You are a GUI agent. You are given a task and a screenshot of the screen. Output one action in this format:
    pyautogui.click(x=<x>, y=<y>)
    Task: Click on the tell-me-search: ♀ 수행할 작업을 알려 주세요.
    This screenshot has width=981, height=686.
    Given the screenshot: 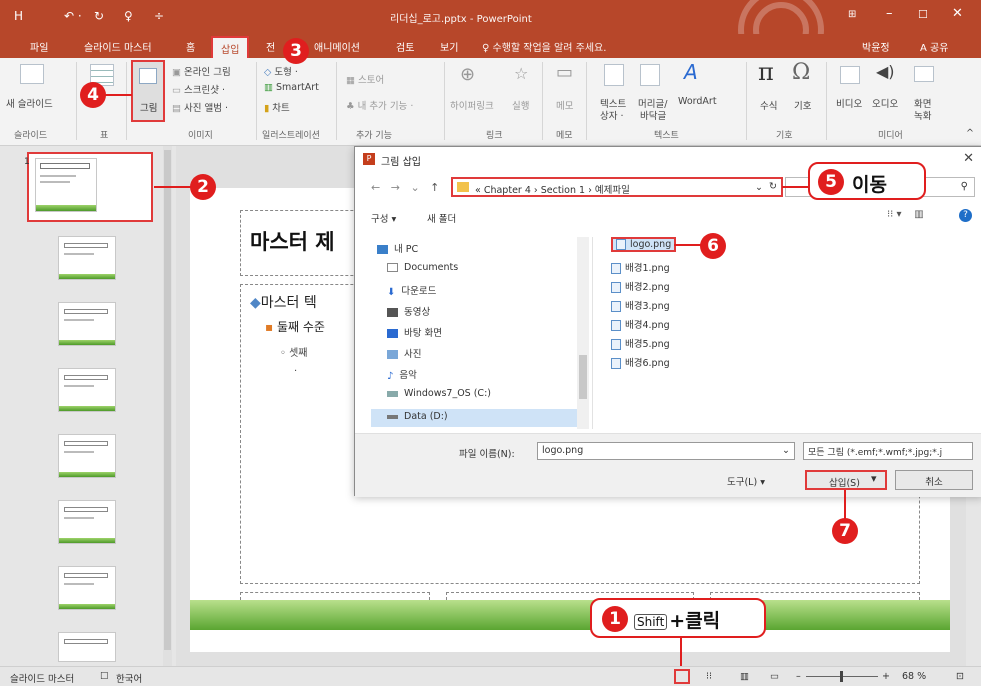 What is the action you would take?
    pyautogui.click(x=544, y=46)
    